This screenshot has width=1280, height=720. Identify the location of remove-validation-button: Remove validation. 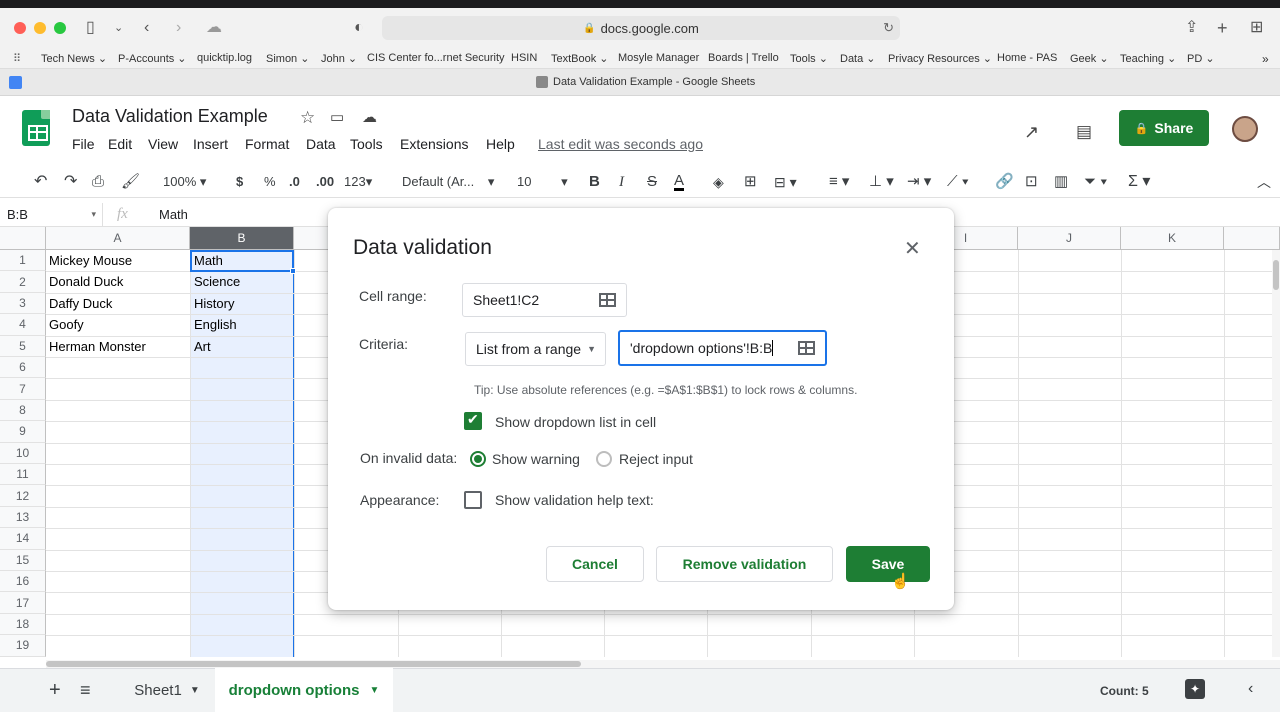
(744, 564).